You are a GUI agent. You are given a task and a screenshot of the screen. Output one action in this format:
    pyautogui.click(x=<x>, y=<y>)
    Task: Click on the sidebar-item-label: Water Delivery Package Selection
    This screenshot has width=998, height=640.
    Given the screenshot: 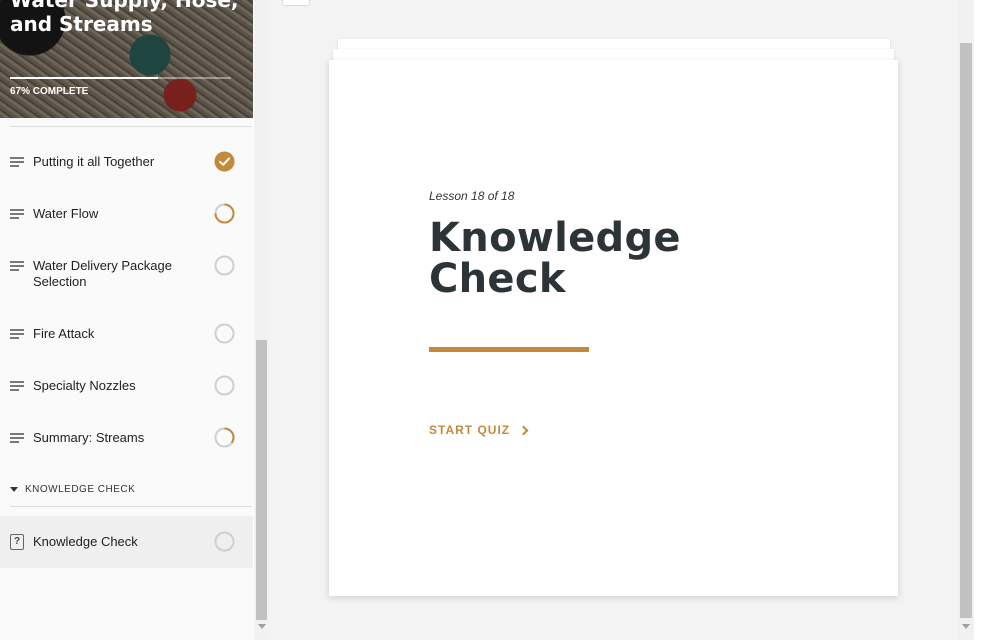 What is the action you would take?
    pyautogui.click(x=102, y=273)
    